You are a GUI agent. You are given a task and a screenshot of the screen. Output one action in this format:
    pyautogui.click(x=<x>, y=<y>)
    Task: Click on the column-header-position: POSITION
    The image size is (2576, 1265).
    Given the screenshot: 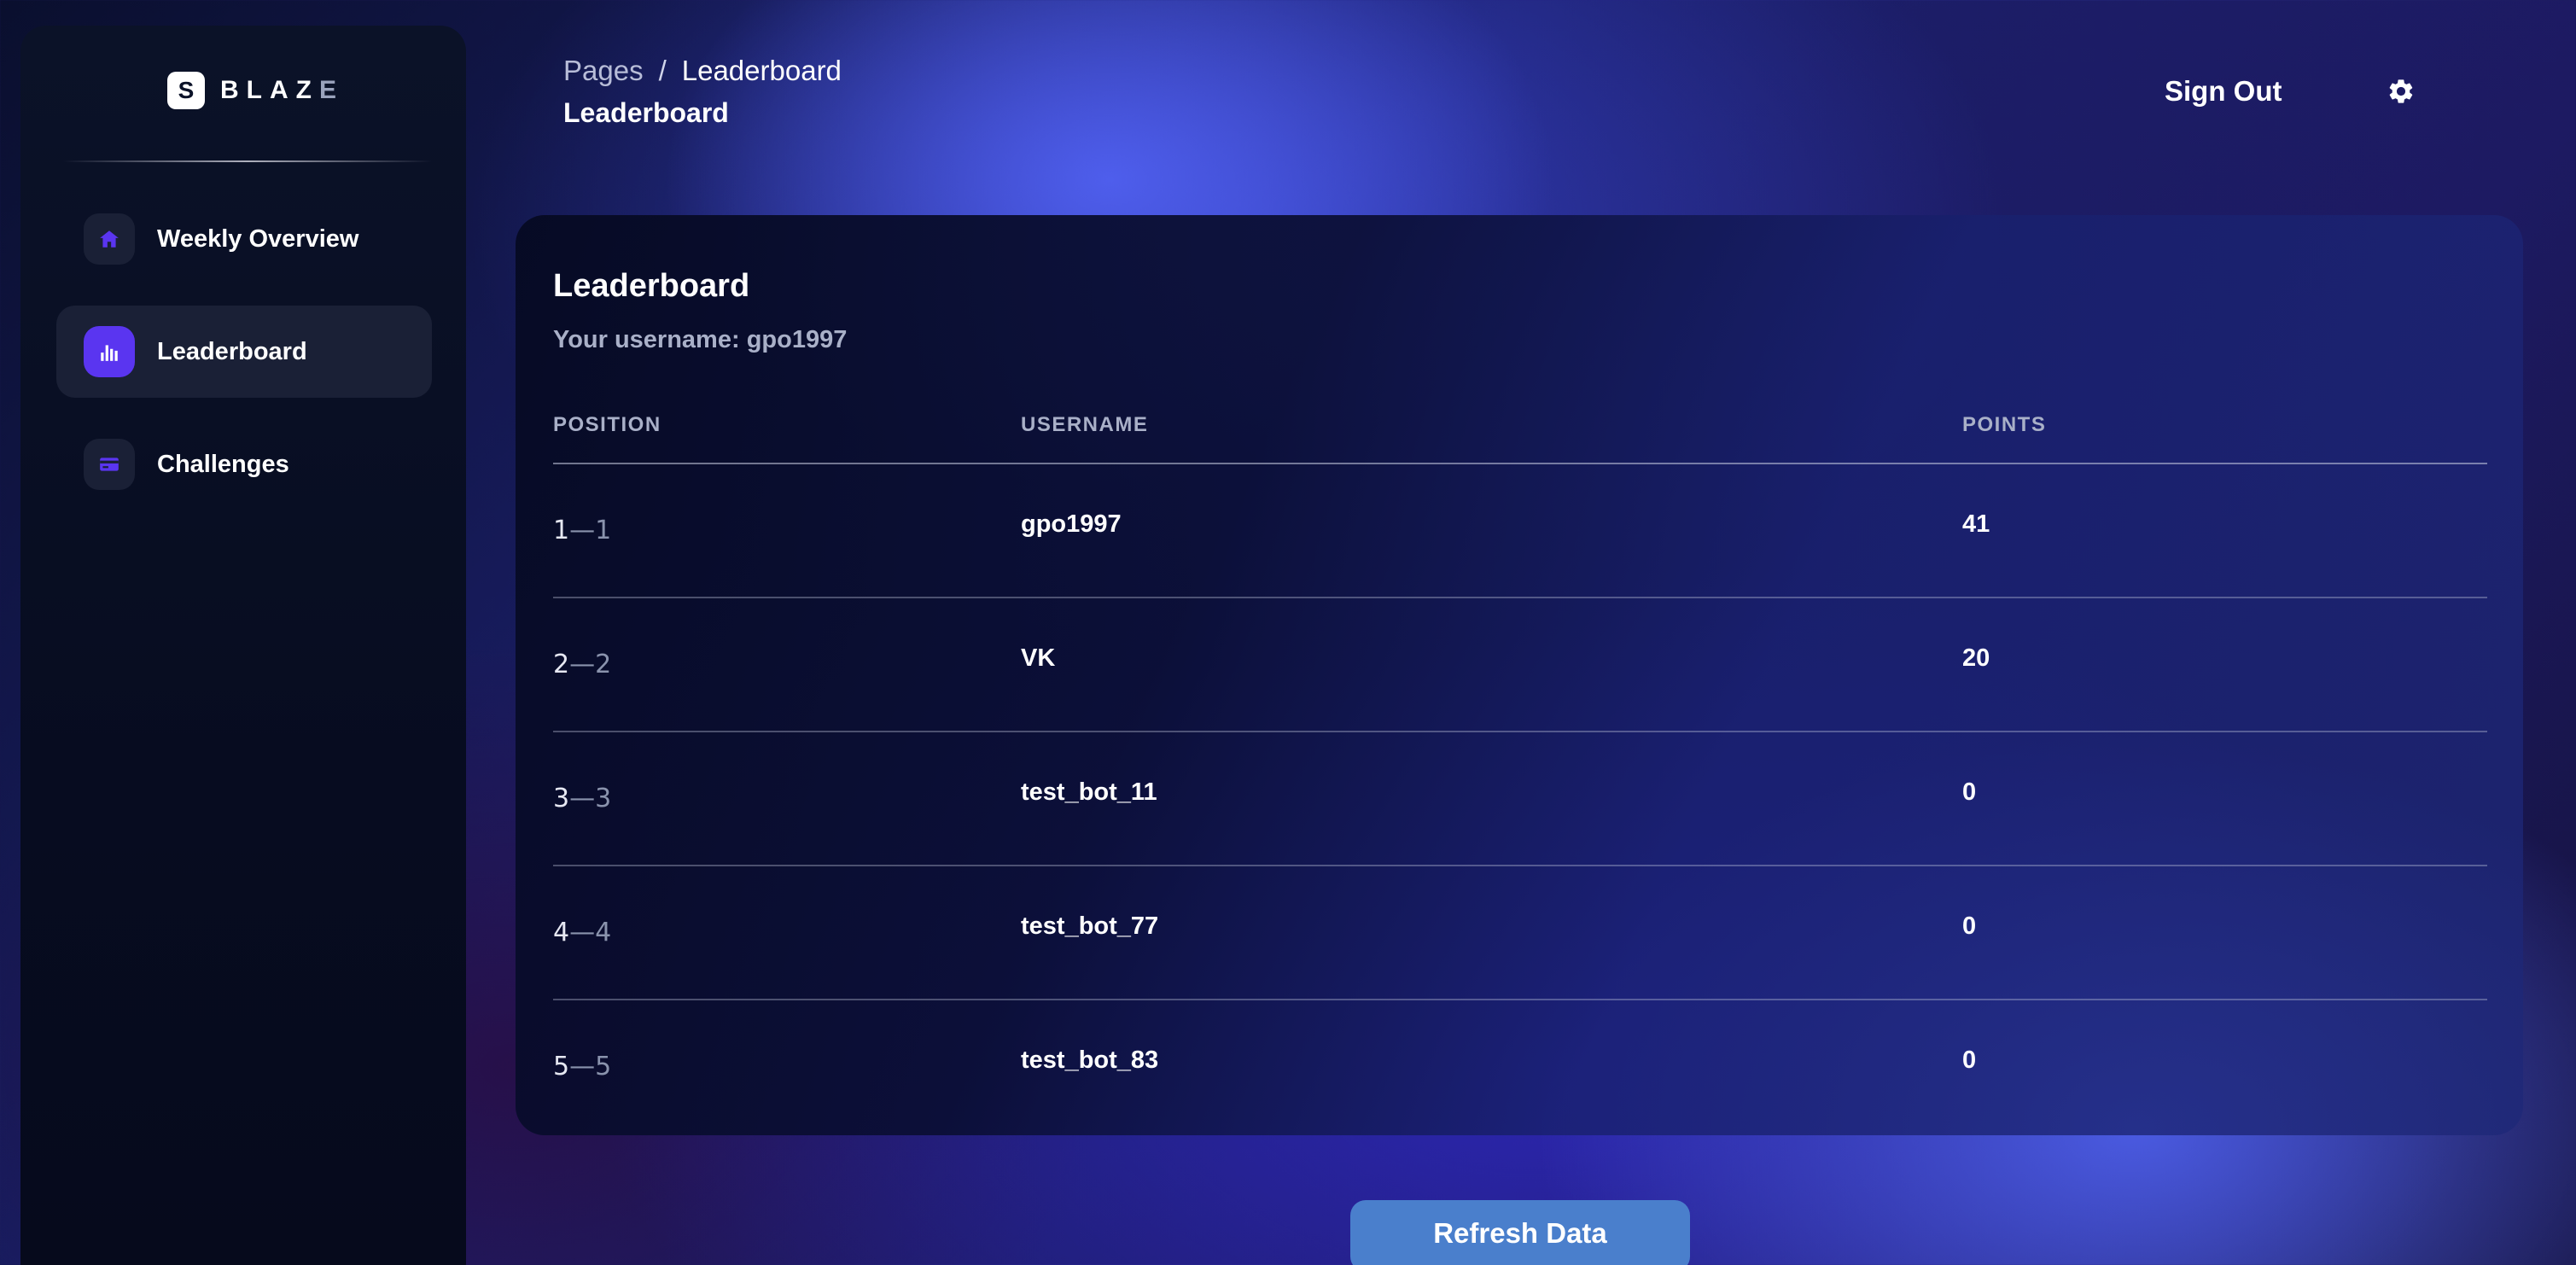 What is the action you would take?
    pyautogui.click(x=607, y=424)
    